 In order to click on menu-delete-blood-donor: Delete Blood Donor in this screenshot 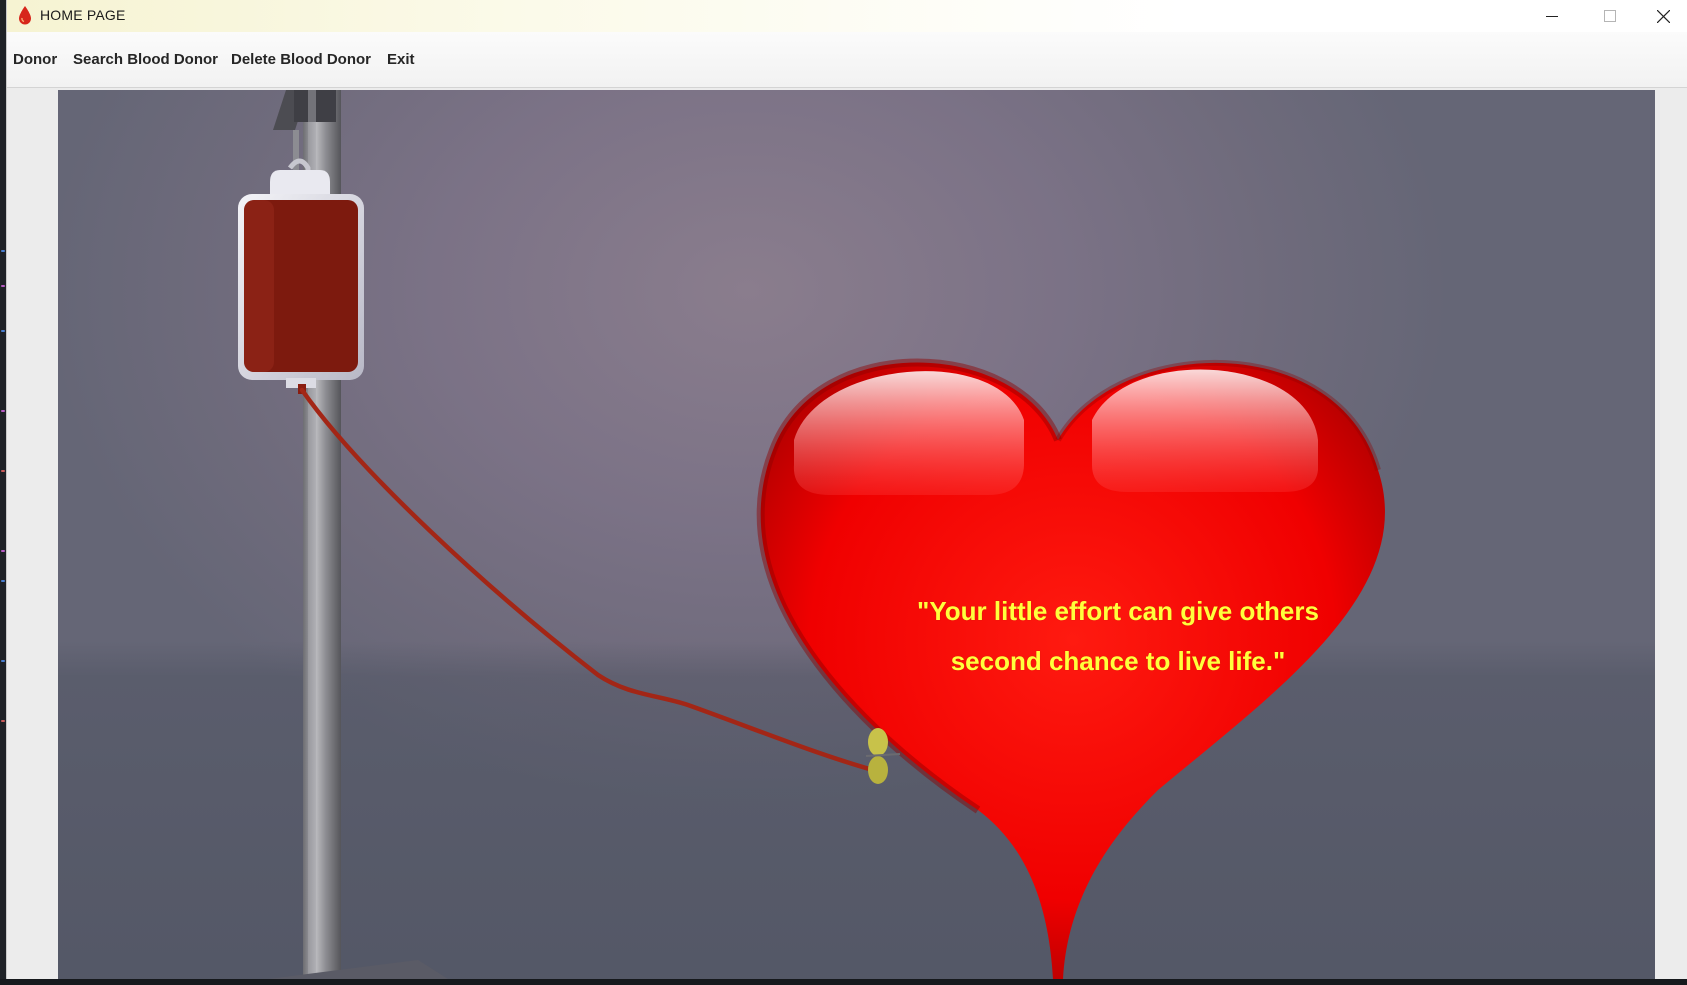, I will do `click(301, 59)`.